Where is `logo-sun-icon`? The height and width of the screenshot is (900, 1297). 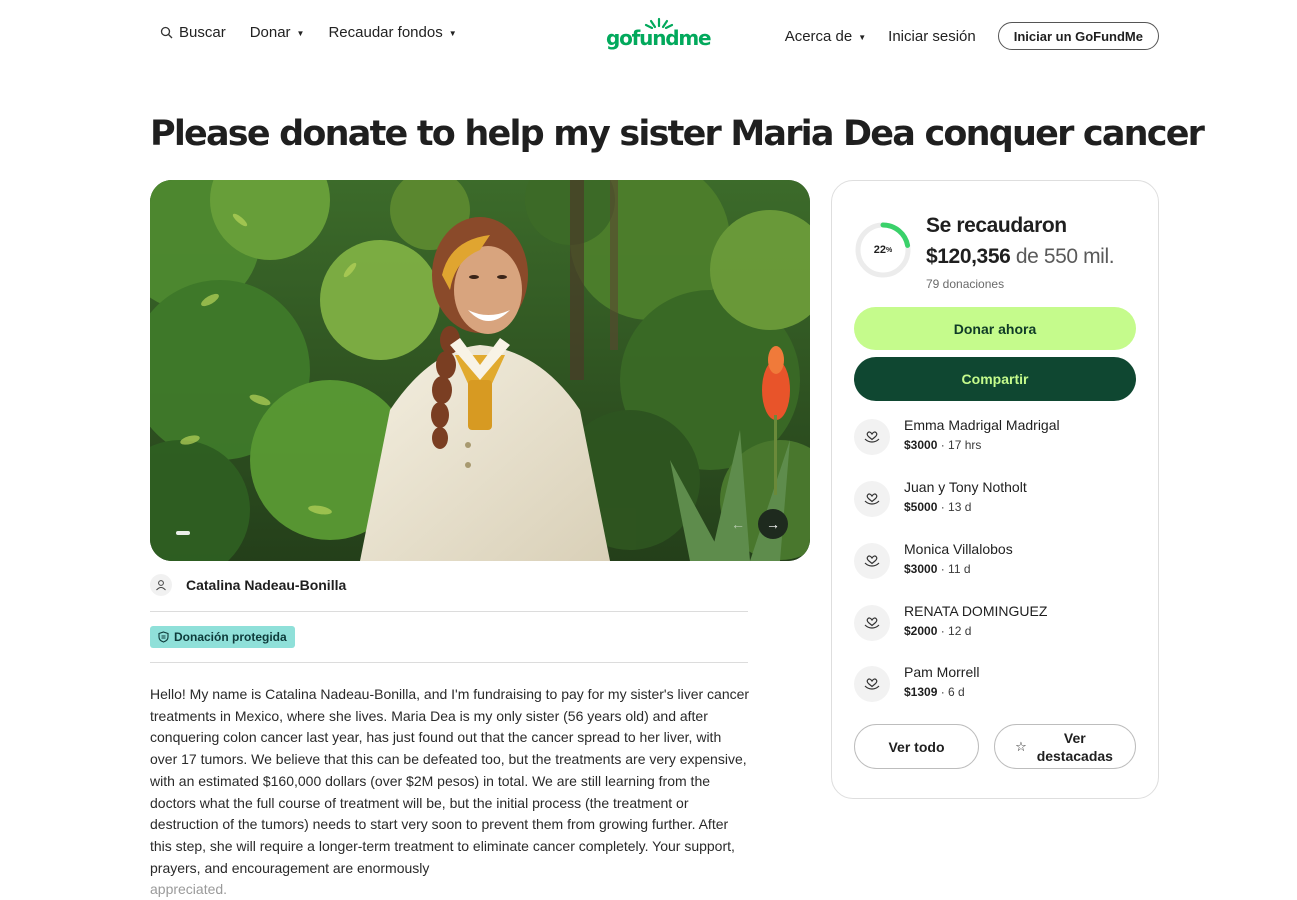 logo-sun-icon is located at coordinates (659, 23).